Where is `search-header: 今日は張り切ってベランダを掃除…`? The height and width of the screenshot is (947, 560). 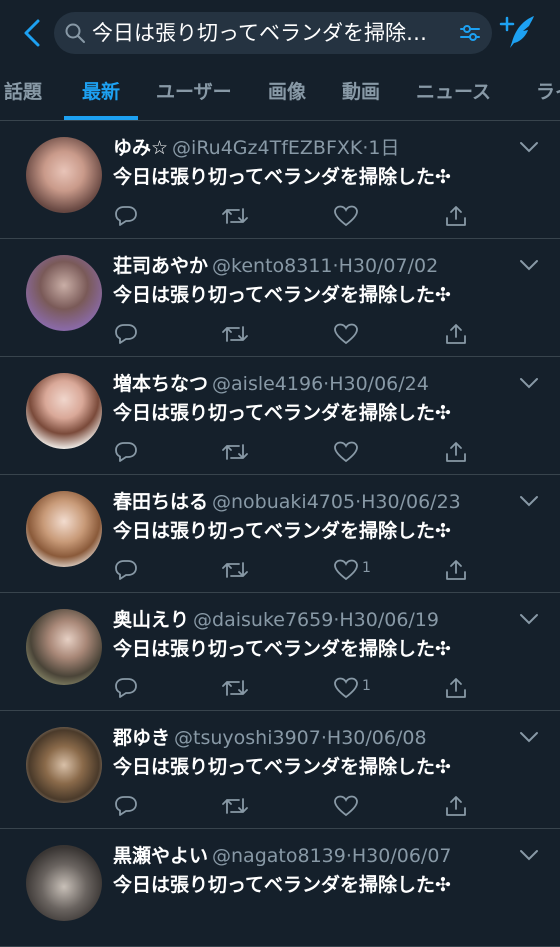
search-header: 今日は張り切ってベランダを掃除… is located at coordinates (280, 33).